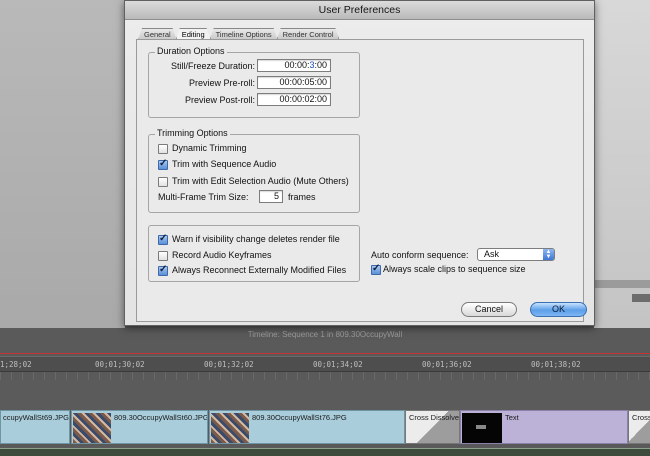  Describe the element at coordinates (434, 417) in the screenshot. I see `transition-label: Cross Dissolve` at that location.